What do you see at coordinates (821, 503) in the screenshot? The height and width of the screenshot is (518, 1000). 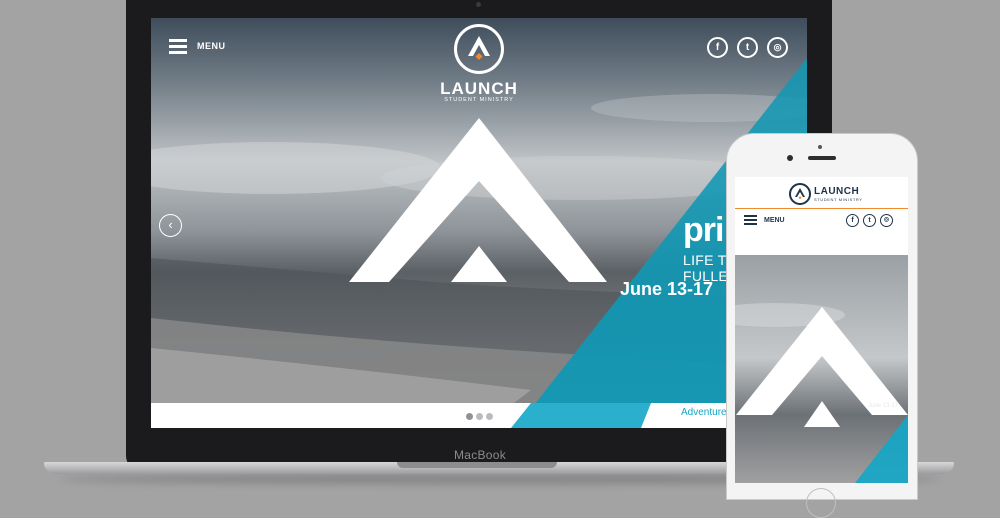 I see `phone-home-button` at bounding box center [821, 503].